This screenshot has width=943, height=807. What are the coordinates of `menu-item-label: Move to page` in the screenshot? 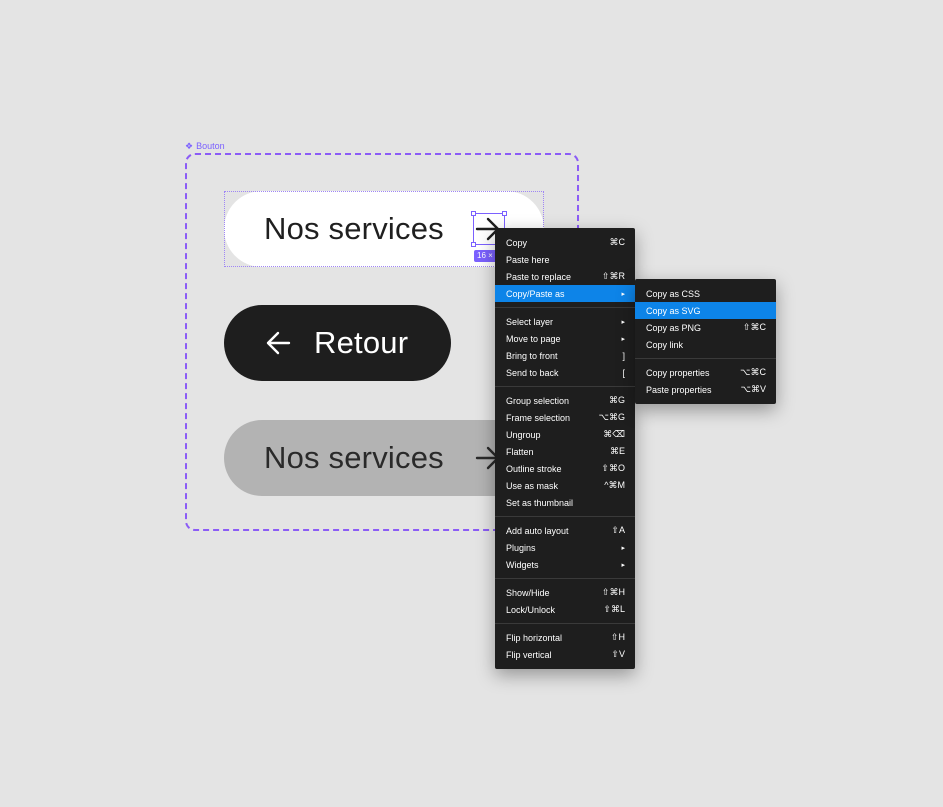 It's located at (533, 338).